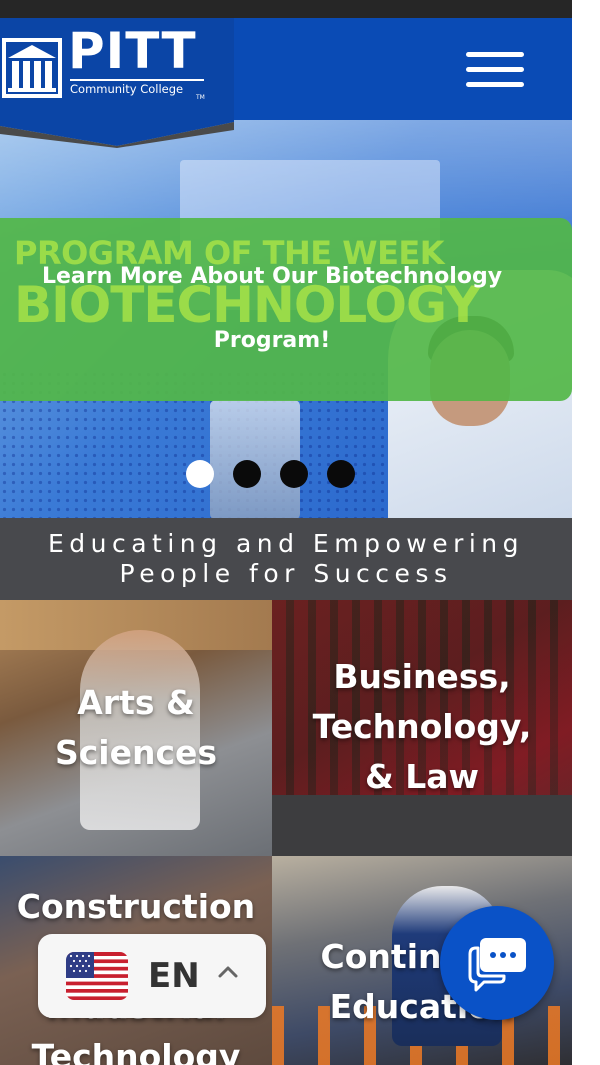  What do you see at coordinates (32, 68) in the screenshot?
I see `college-building-icon` at bounding box center [32, 68].